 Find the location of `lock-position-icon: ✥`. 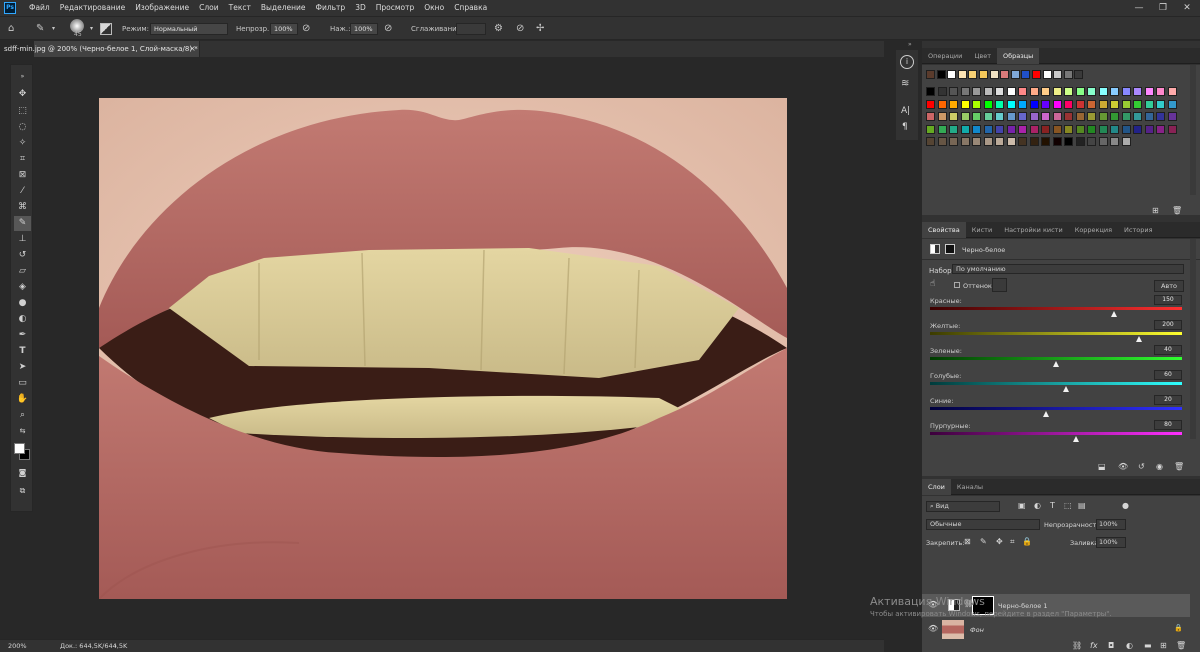

lock-position-icon: ✥ is located at coordinates (999, 541).